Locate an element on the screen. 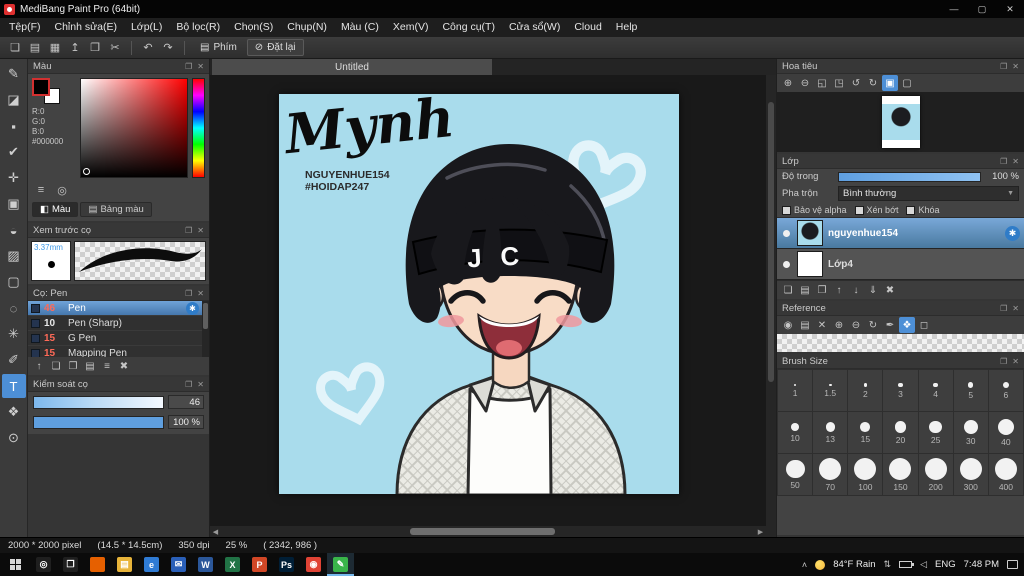 The width and height of the screenshot is (1024, 576). minimize-button: — is located at coordinates (954, 9).